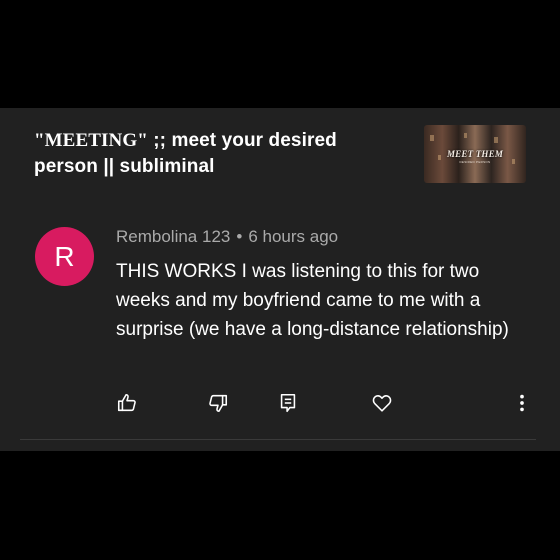  I want to click on video-thumbnail: MEET THEM DESIRED PERSON, so click(475, 154).